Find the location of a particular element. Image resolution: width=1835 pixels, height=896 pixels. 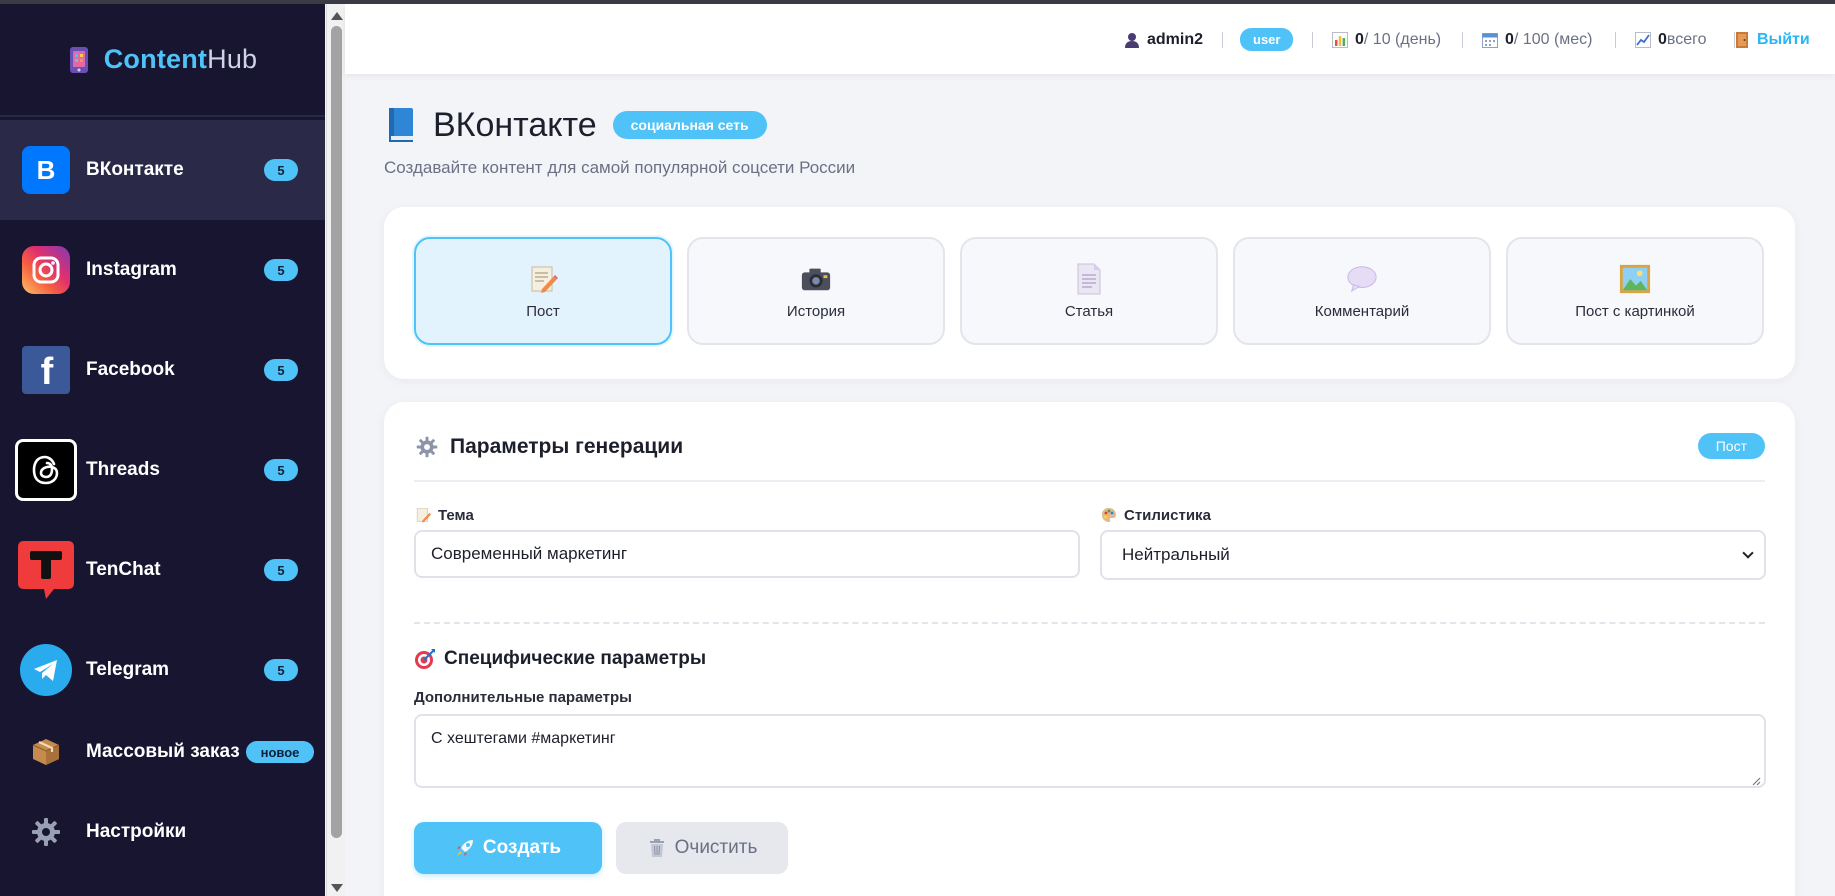

calendar-icon is located at coordinates (1490, 40).